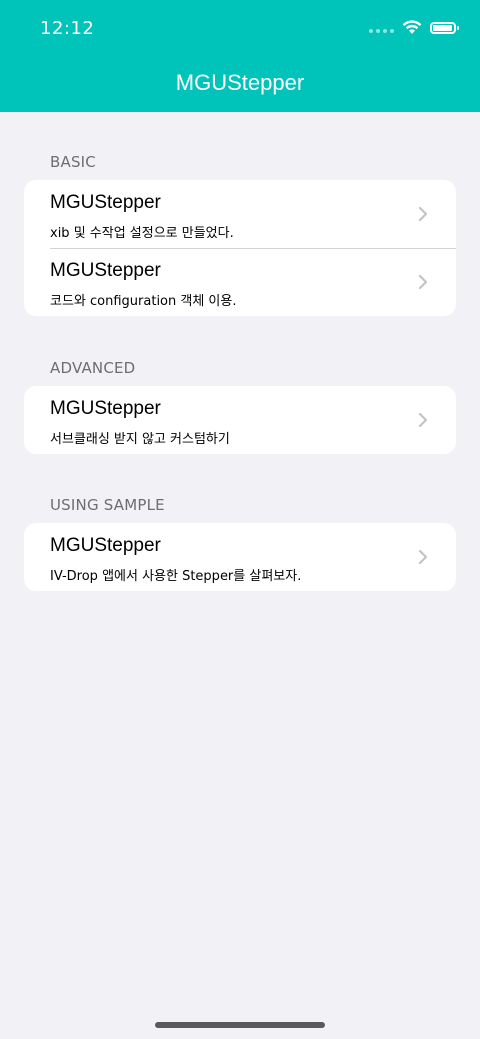  Describe the element at coordinates (142, 233) in the screenshot. I see `list-item-subtitle: xib 및 수작업 설정으로 만들었다.` at that location.